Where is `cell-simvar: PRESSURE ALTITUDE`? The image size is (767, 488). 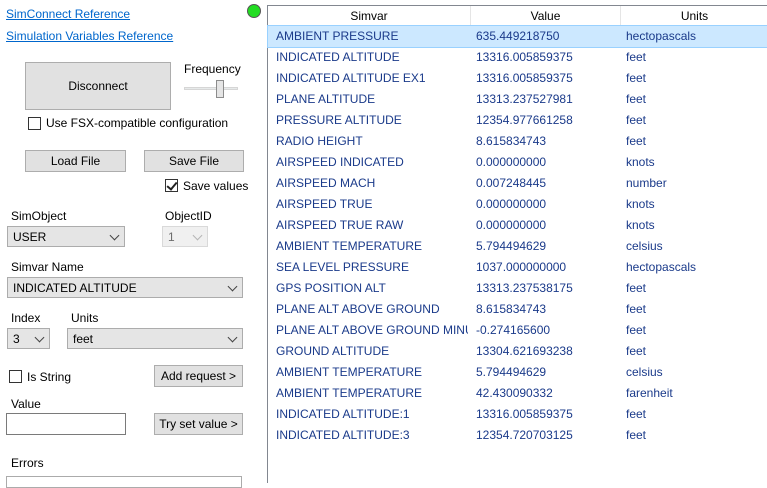
cell-simvar: PRESSURE ALTITUDE is located at coordinates (339, 120).